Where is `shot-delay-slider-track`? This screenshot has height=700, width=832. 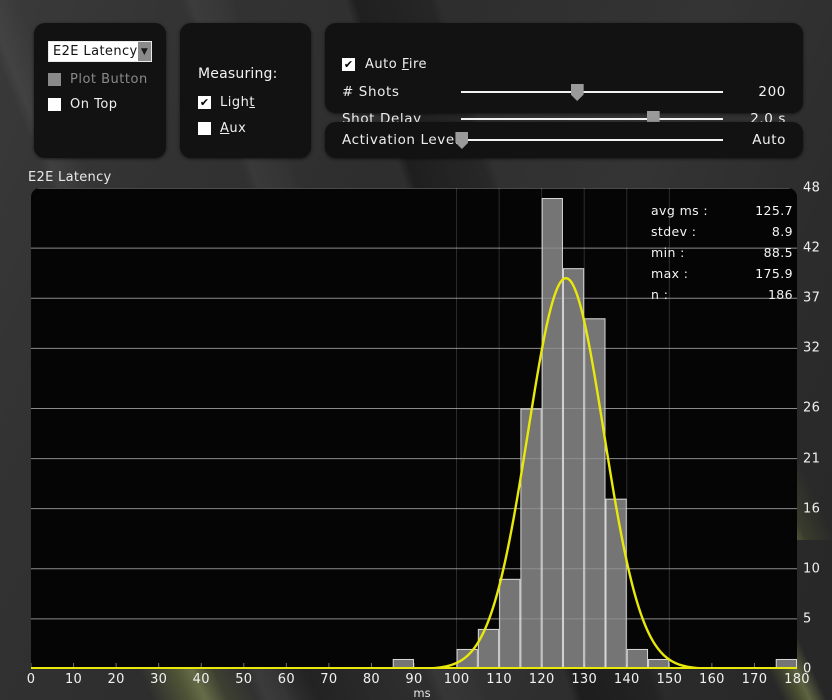
shot-delay-slider-track is located at coordinates (592, 119).